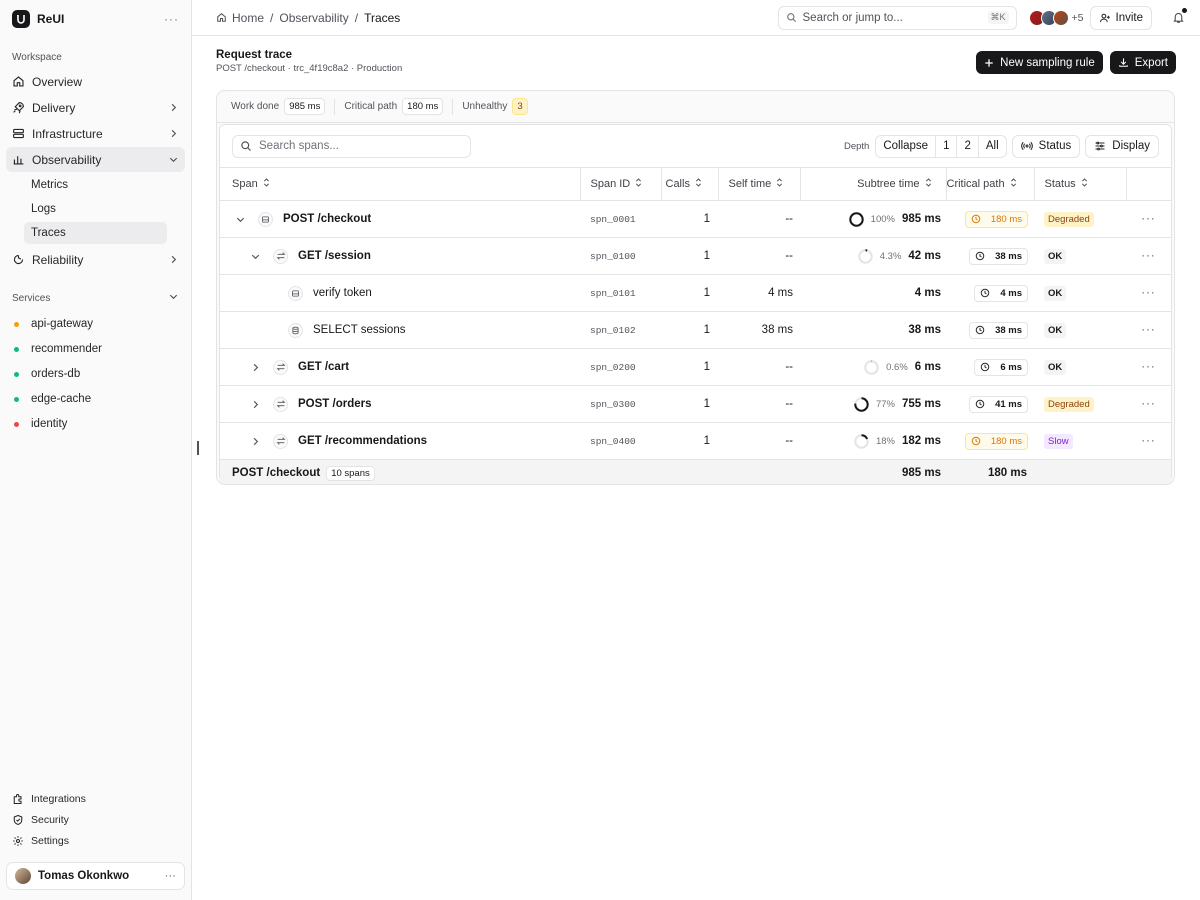 This screenshot has width=1200, height=900. I want to click on sidebar-subitem-metrics: Metrics, so click(95, 185).